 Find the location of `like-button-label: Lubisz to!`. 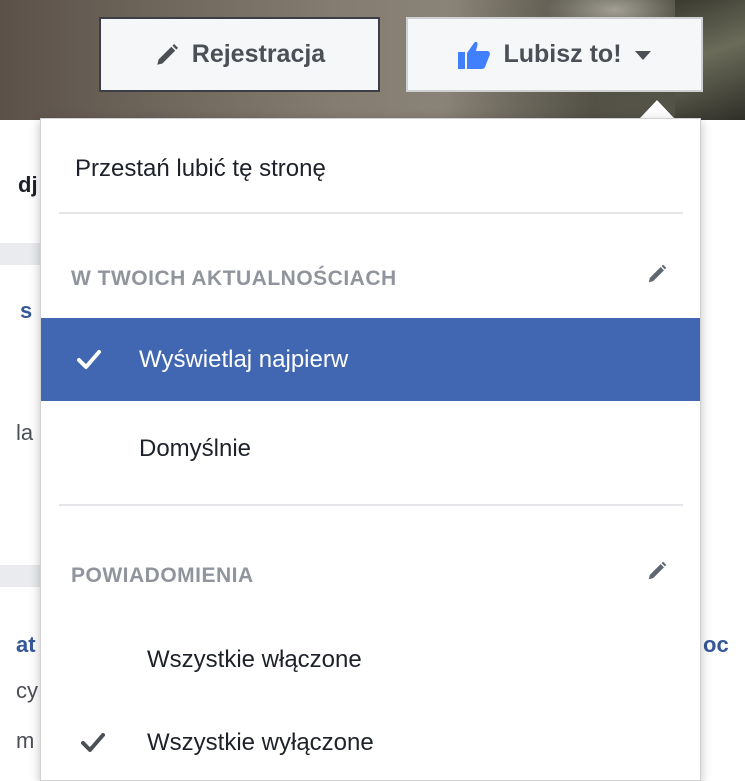

like-button-label: Lubisz to! is located at coordinates (562, 54).